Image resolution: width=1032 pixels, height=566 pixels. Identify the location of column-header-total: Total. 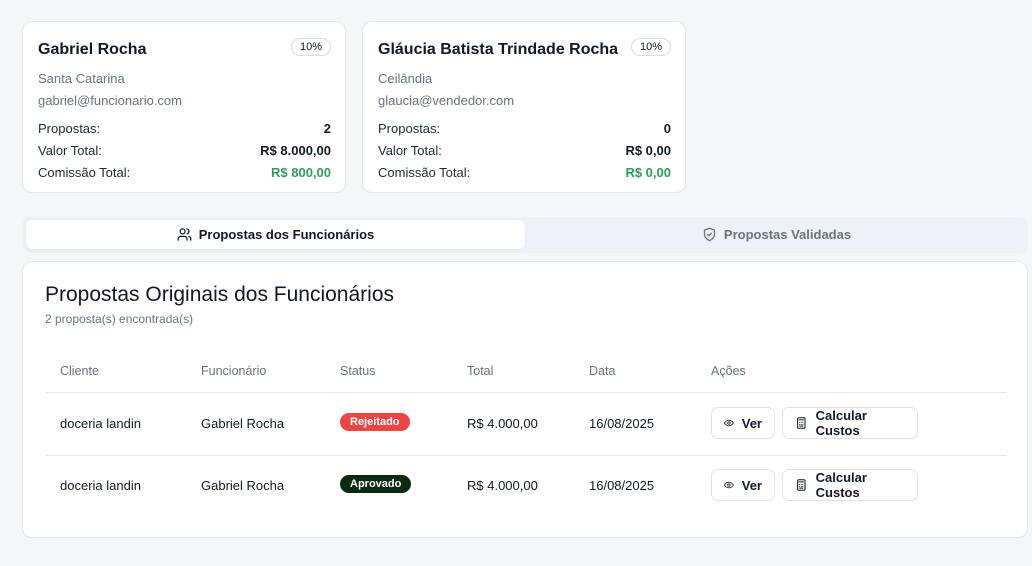
(480, 371).